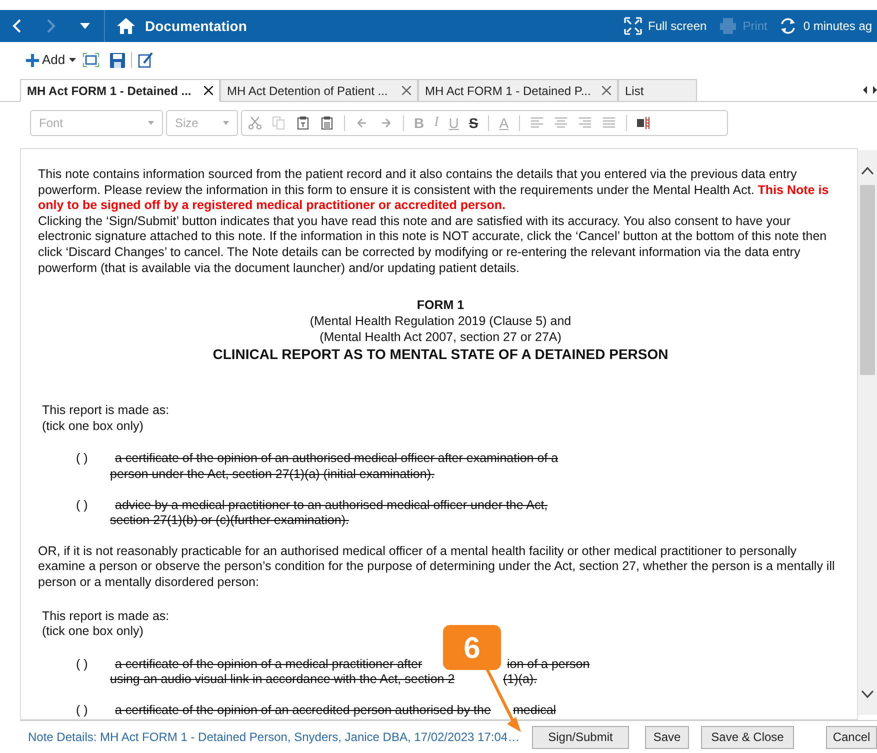 The image size is (877, 753). I want to click on footer-button: Save & Close, so click(747, 737).